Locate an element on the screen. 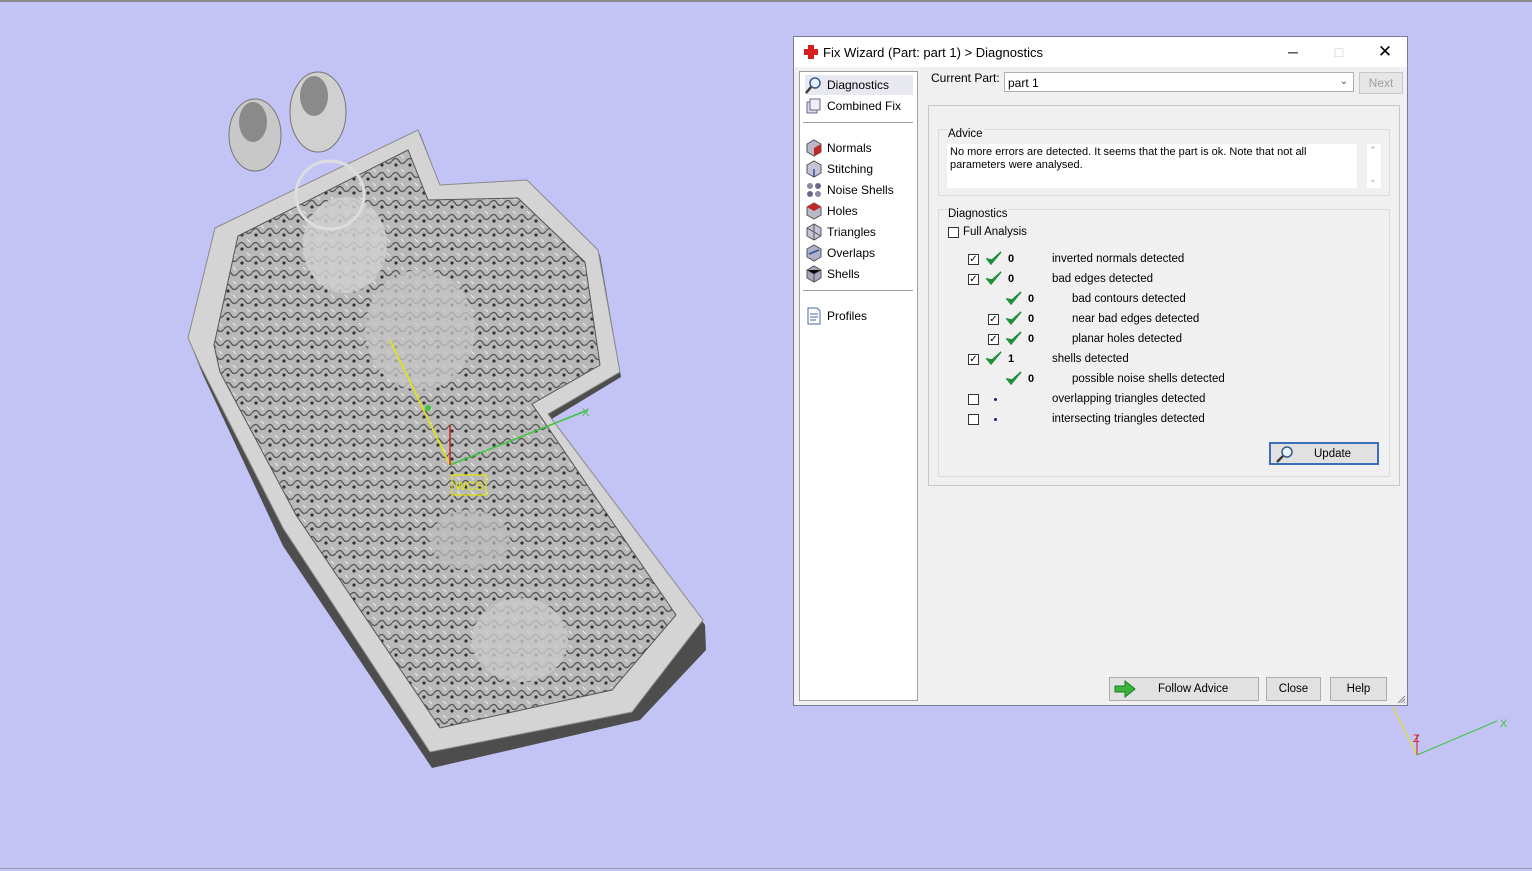  shells-cube-icon is located at coordinates (814, 274).